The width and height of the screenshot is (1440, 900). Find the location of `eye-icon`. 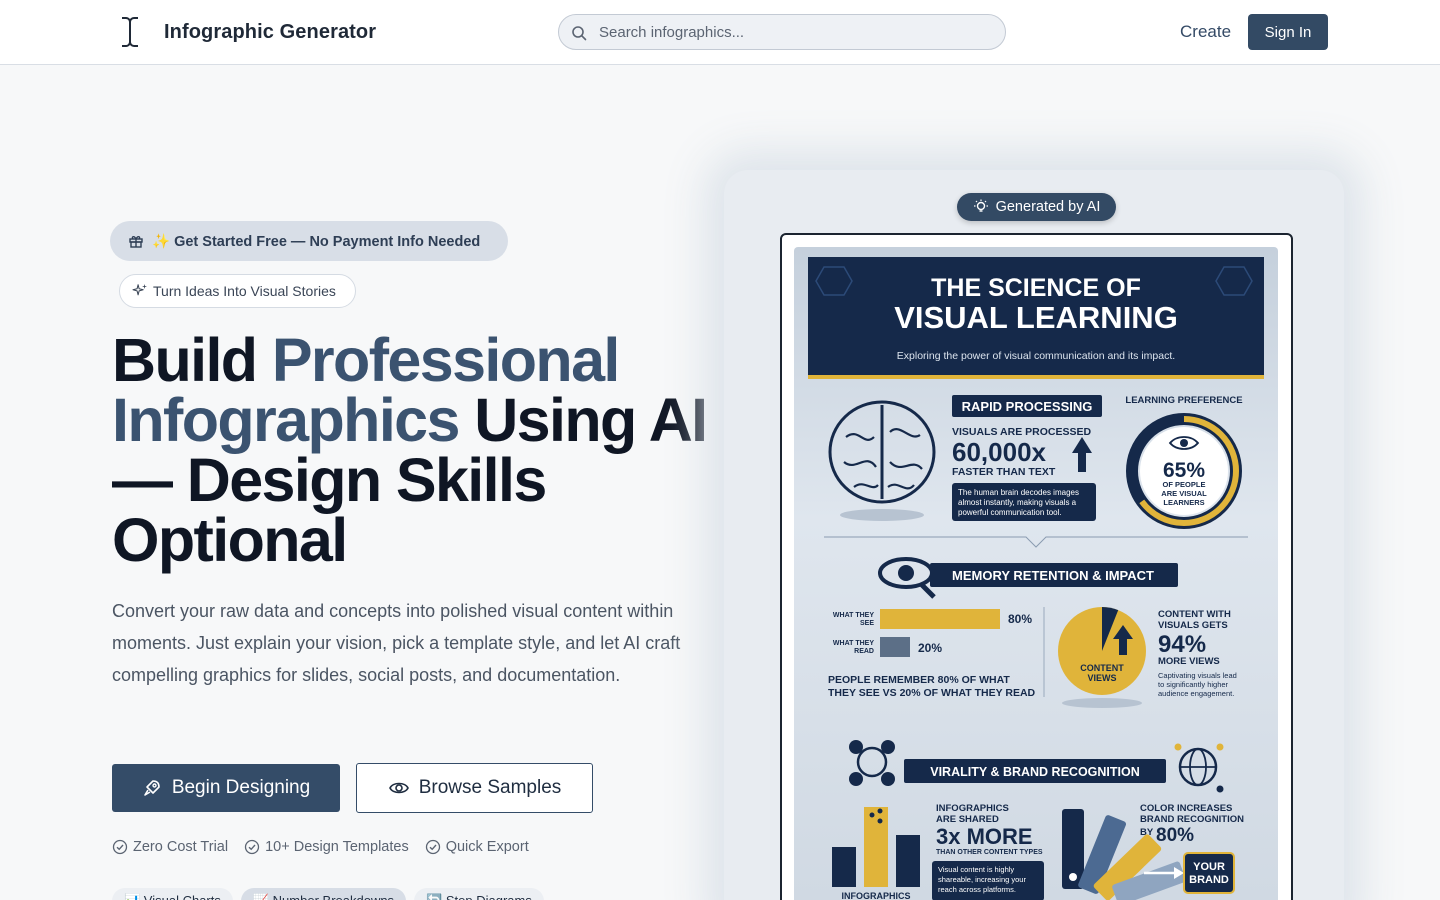

eye-icon is located at coordinates (398, 788).